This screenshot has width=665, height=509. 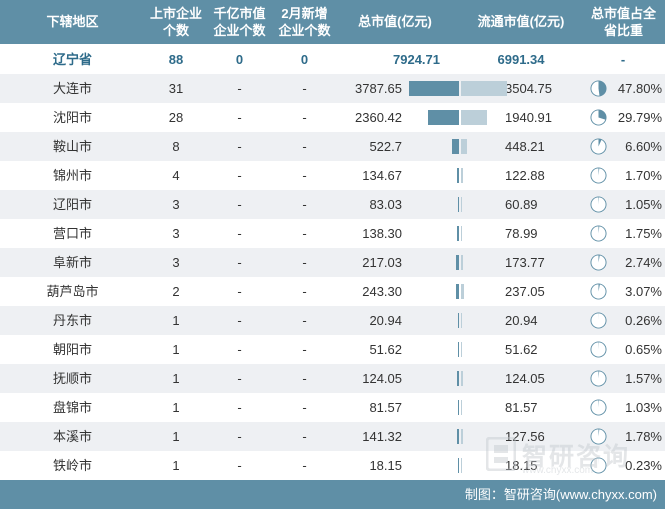 I want to click on share-percent: 0.26%, so click(x=643, y=320).